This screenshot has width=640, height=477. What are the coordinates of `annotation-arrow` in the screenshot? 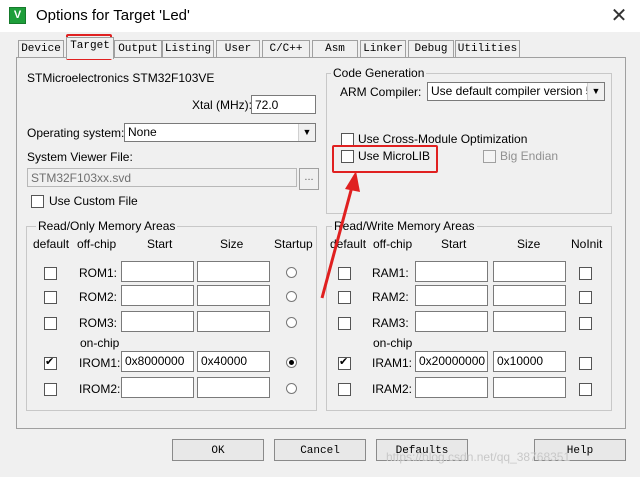 It's located at (340, 235).